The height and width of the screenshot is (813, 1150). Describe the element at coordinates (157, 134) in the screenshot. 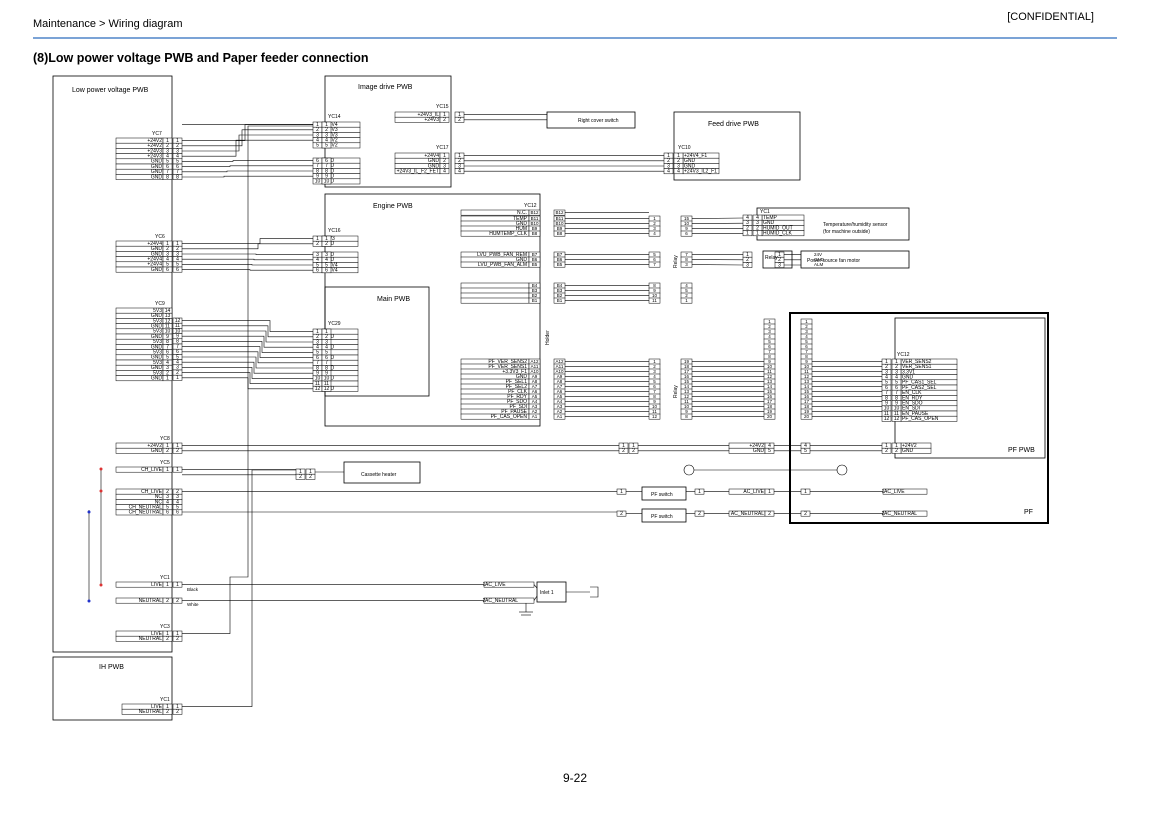

I see `yc7-connector-label: YC7` at that location.